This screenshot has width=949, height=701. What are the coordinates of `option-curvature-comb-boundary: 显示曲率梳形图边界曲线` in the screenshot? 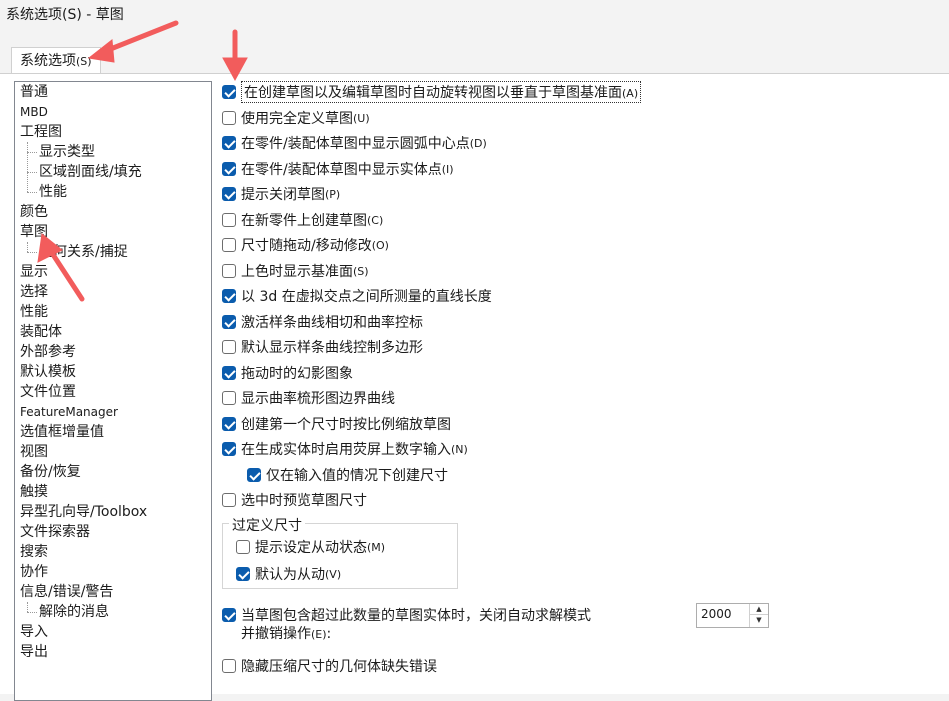 It's located at (308, 398).